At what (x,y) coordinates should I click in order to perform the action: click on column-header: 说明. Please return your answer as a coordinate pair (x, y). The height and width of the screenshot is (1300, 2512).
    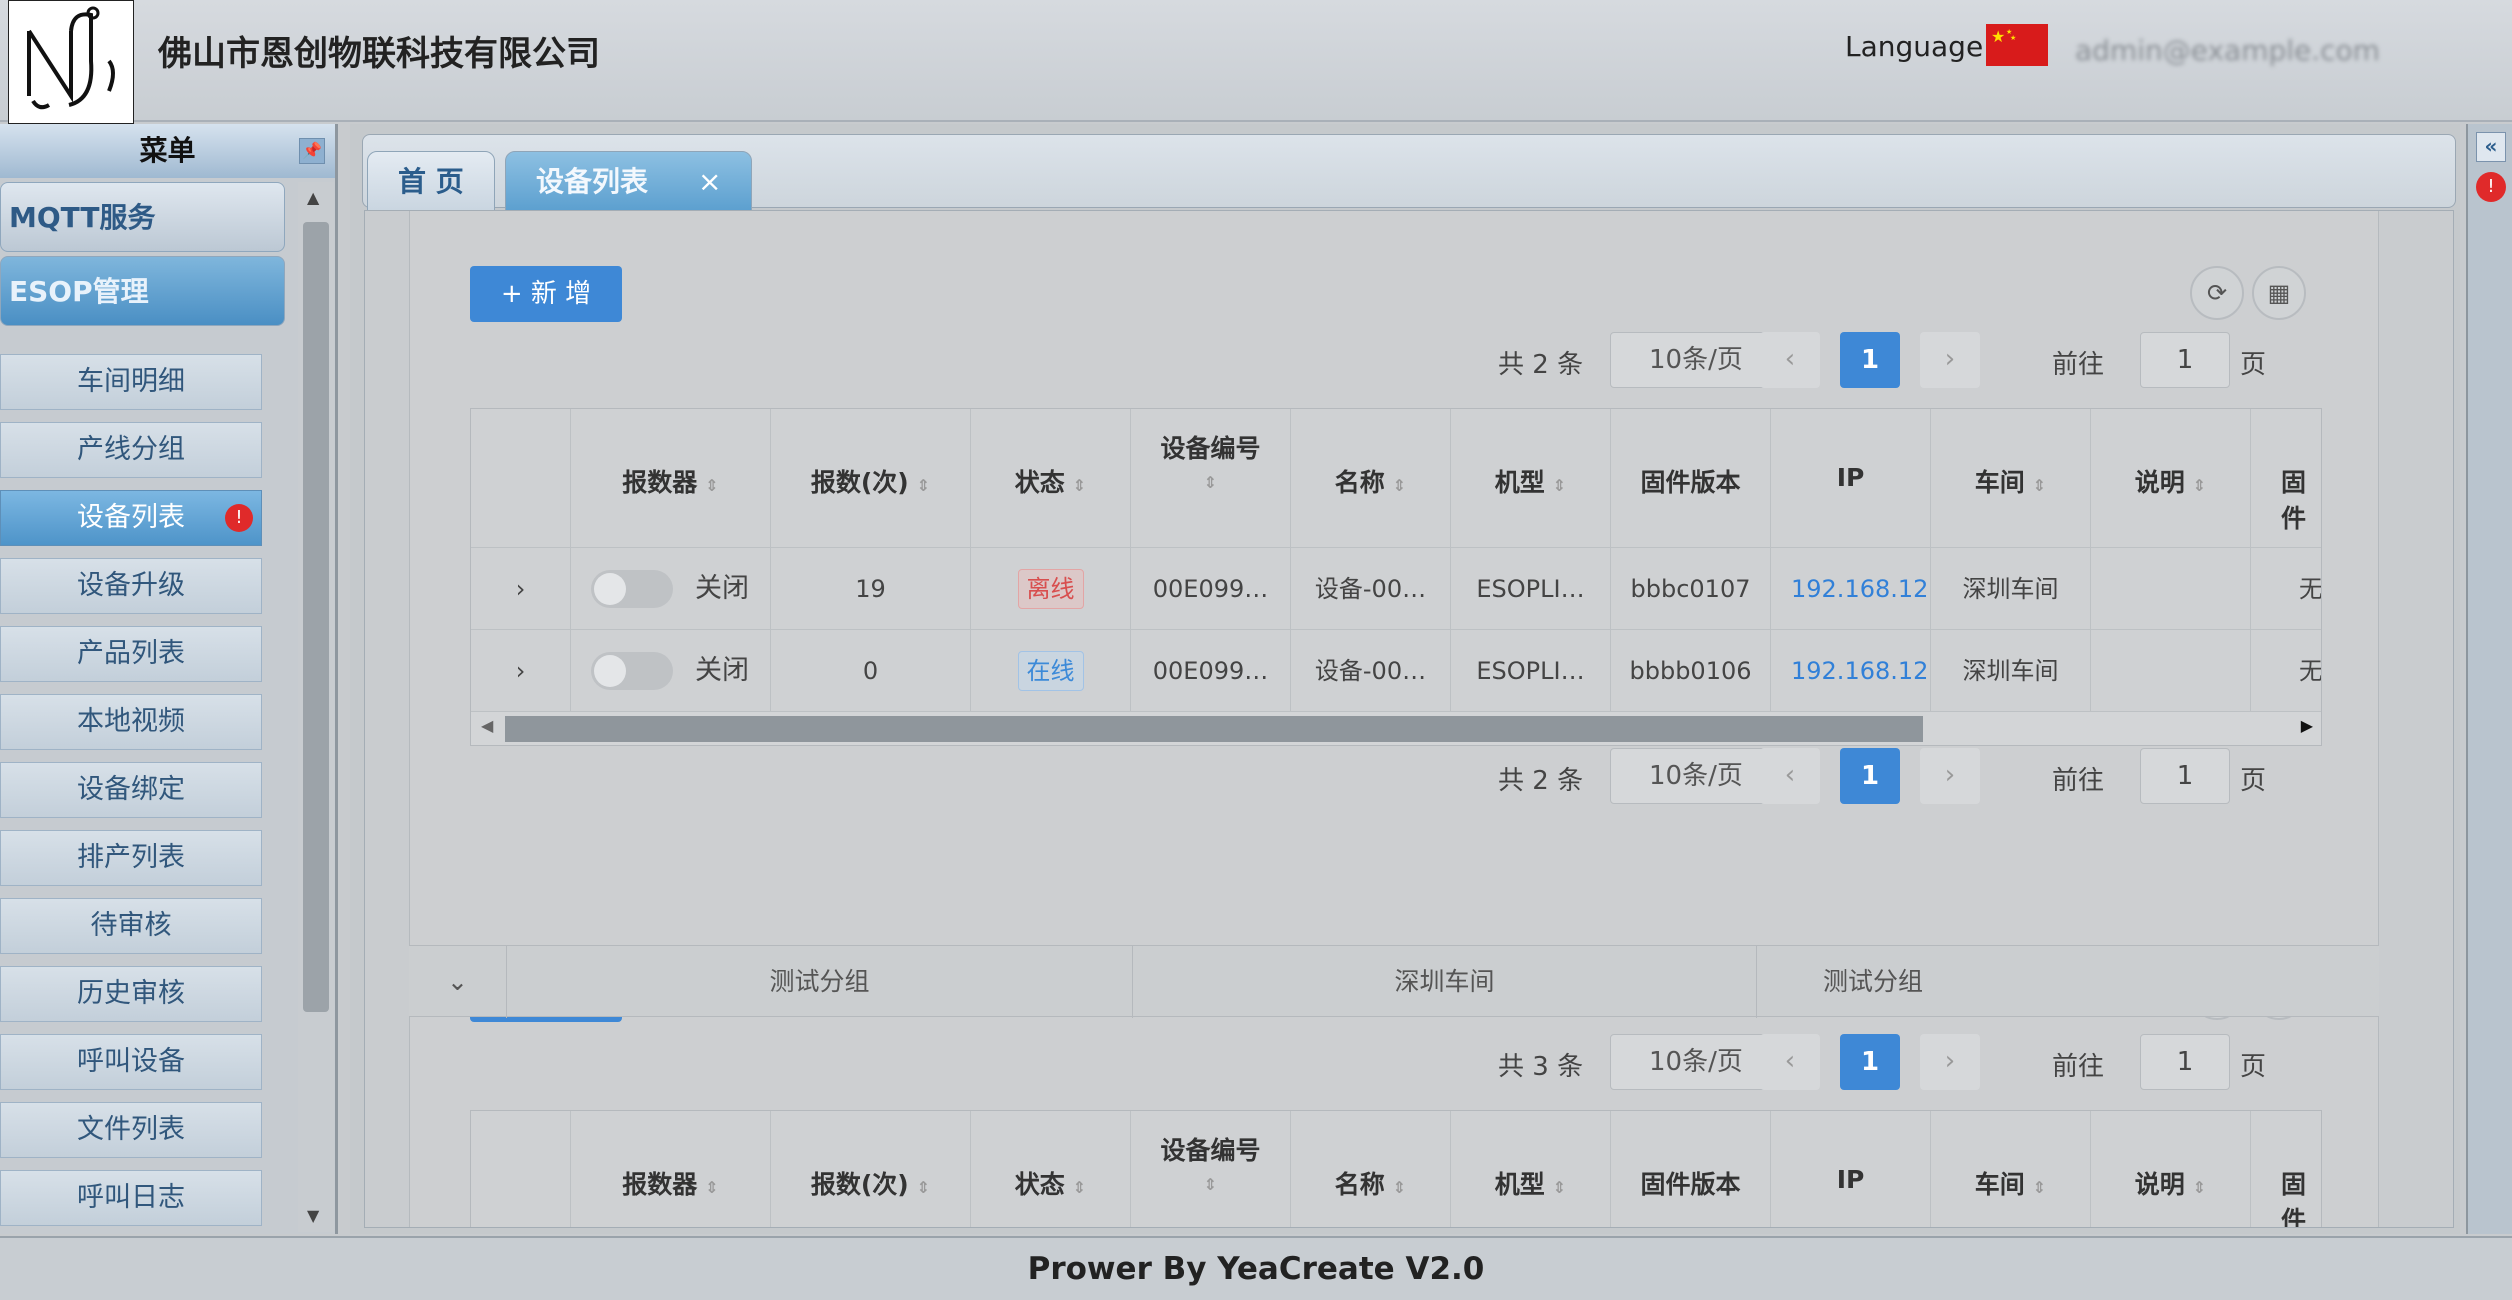
    Looking at the image, I should click on (2159, 482).